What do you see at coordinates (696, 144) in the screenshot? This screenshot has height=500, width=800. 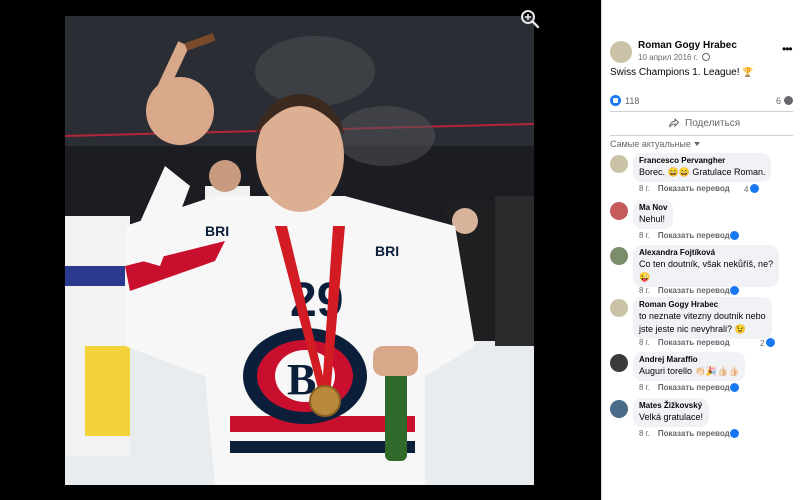 I see `chevron-down-icon` at bounding box center [696, 144].